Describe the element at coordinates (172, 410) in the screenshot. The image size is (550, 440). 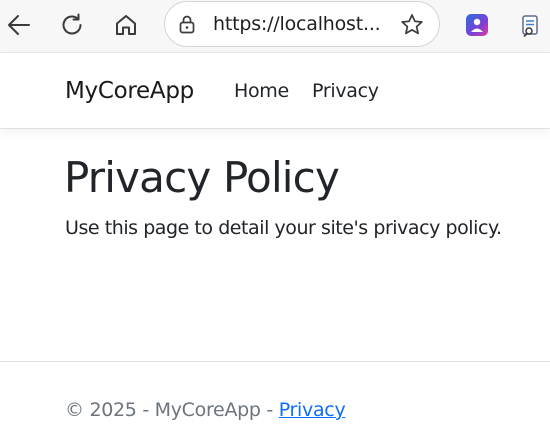
I see `footer-copyright: © 2025 - MyCoreApp -` at that location.